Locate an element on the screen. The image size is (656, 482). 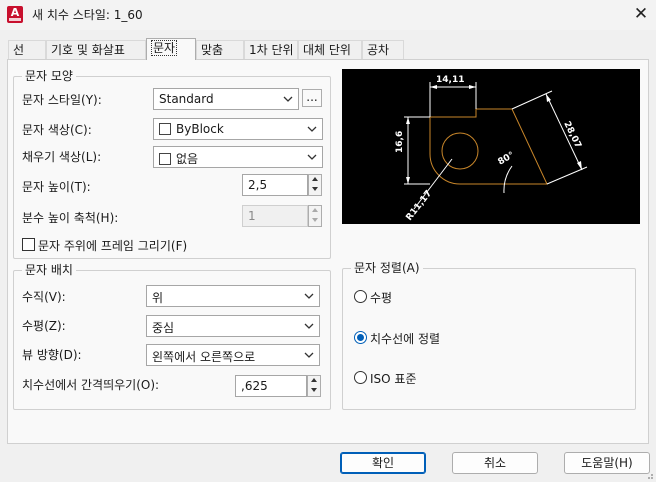
tab-tolerances: 공차 is located at coordinates (383, 50).